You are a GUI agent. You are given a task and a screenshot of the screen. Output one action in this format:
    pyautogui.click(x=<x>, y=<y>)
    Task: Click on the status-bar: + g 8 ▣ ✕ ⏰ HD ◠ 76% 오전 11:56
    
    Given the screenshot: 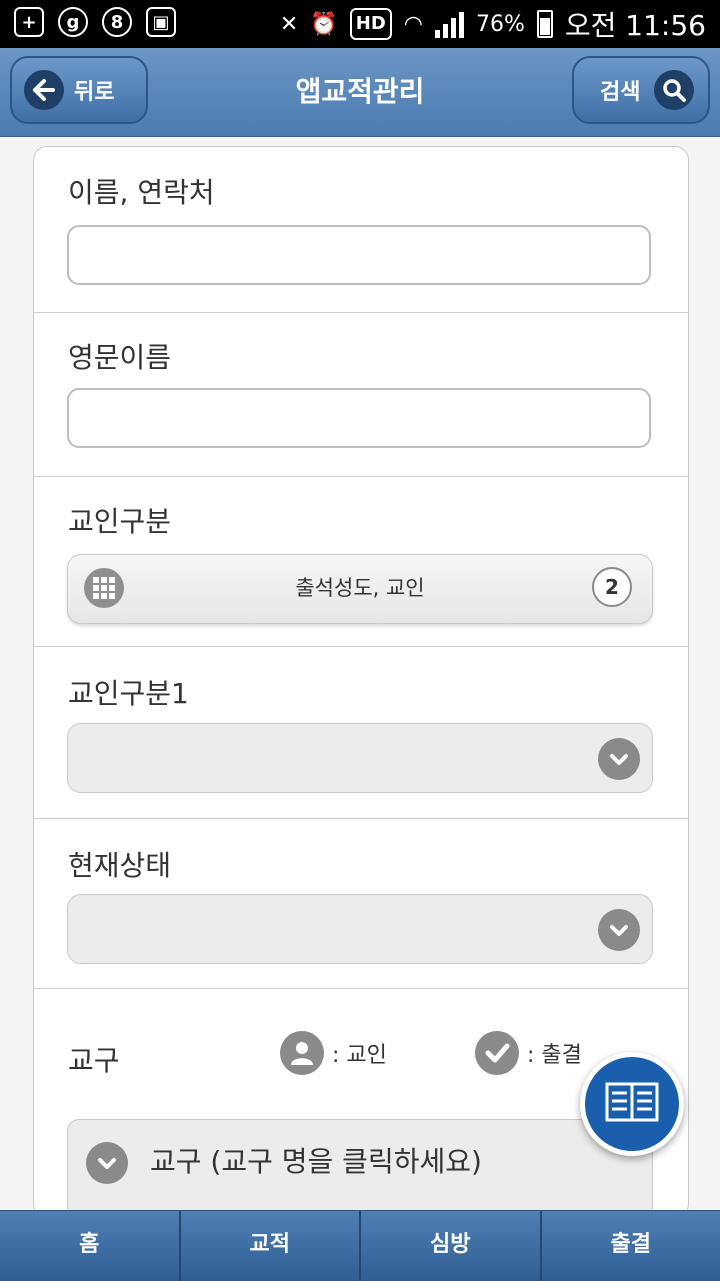 What is the action you would take?
    pyautogui.click(x=360, y=24)
    